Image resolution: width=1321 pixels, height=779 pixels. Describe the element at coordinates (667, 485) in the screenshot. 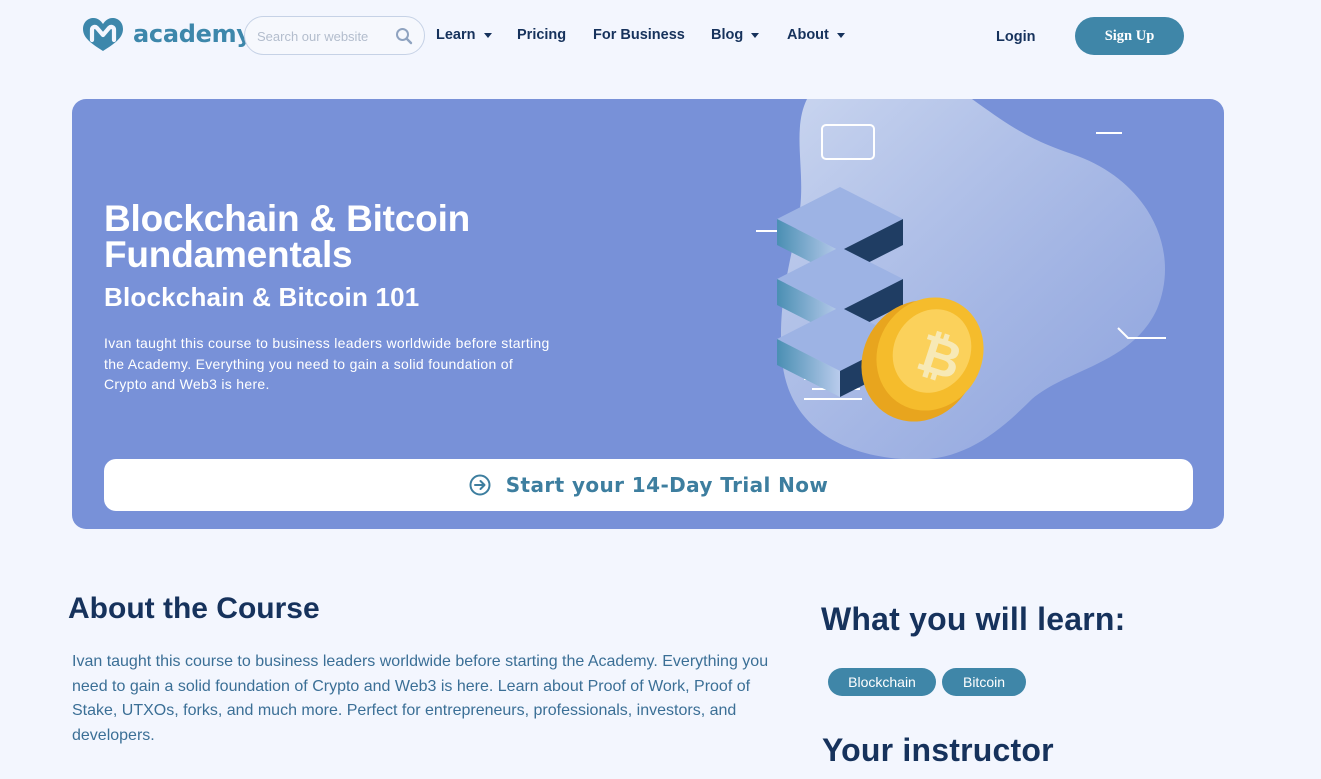

I see `start-trial-label: Start your 14-Day Trial Now` at that location.